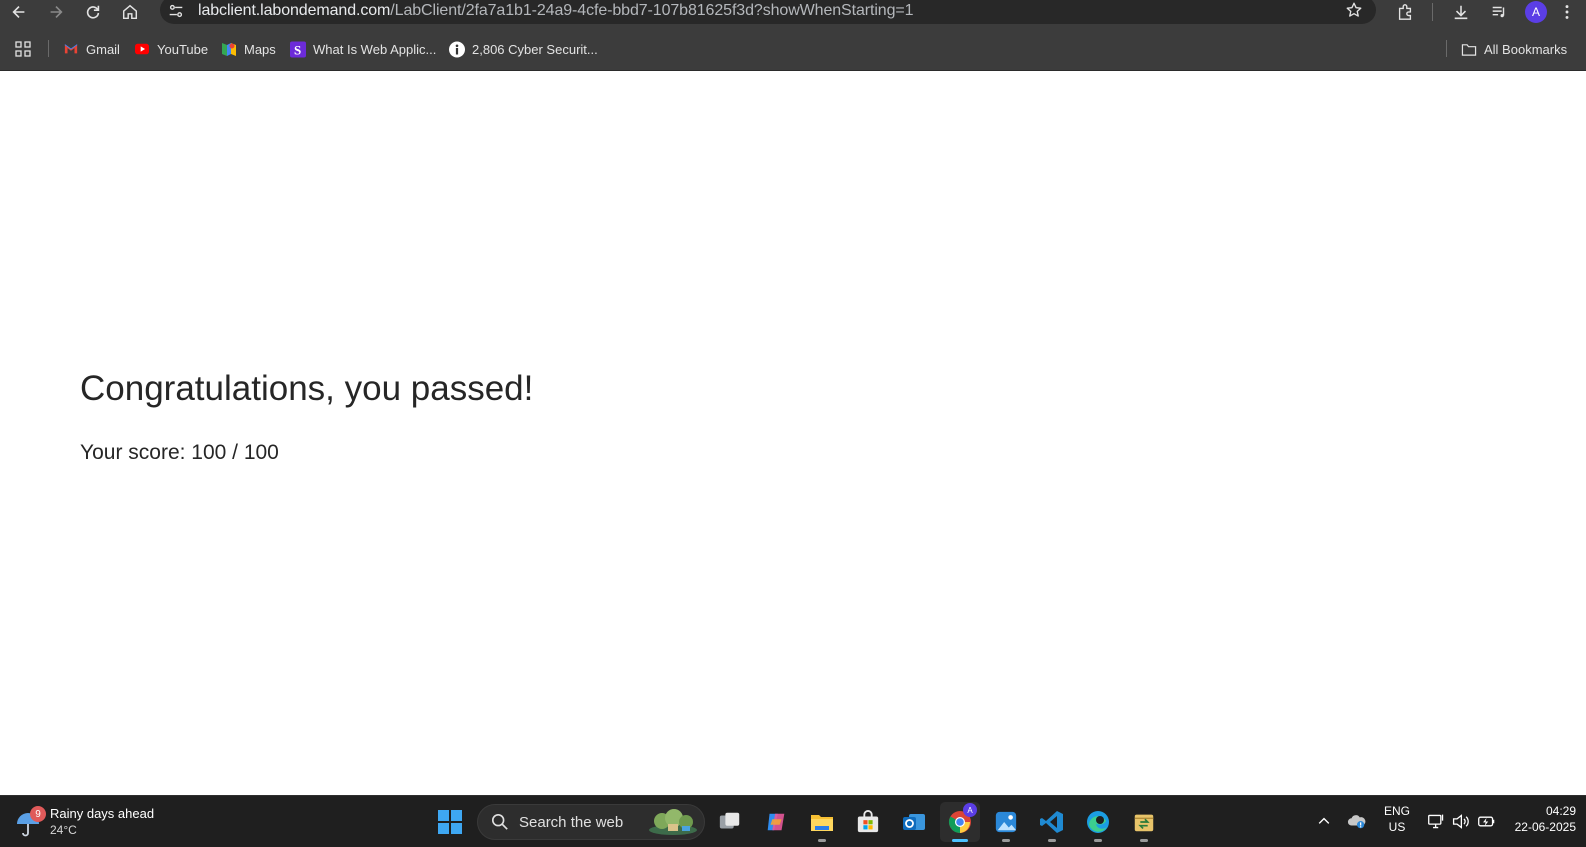 This screenshot has width=1586, height=847. I want to click on app-button, so click(1144, 822).